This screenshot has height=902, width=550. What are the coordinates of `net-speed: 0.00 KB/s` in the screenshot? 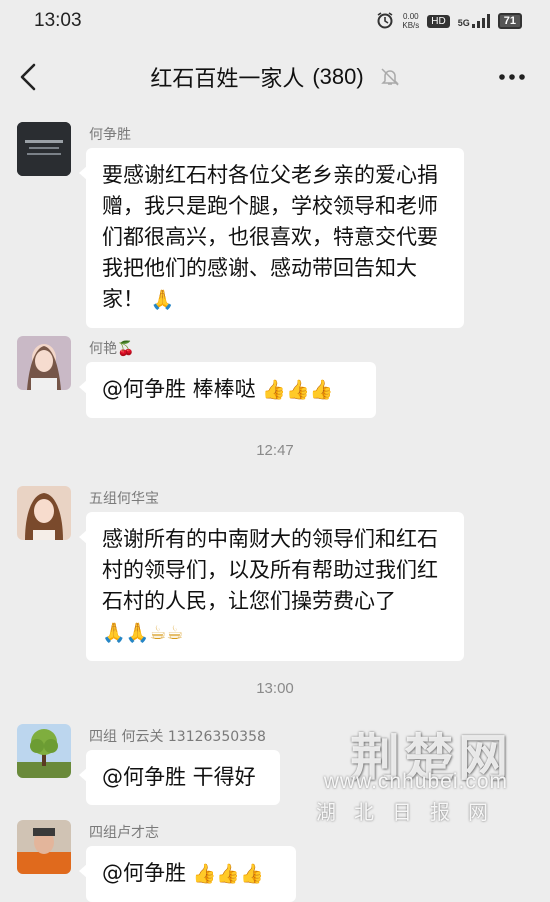 It's located at (410, 21).